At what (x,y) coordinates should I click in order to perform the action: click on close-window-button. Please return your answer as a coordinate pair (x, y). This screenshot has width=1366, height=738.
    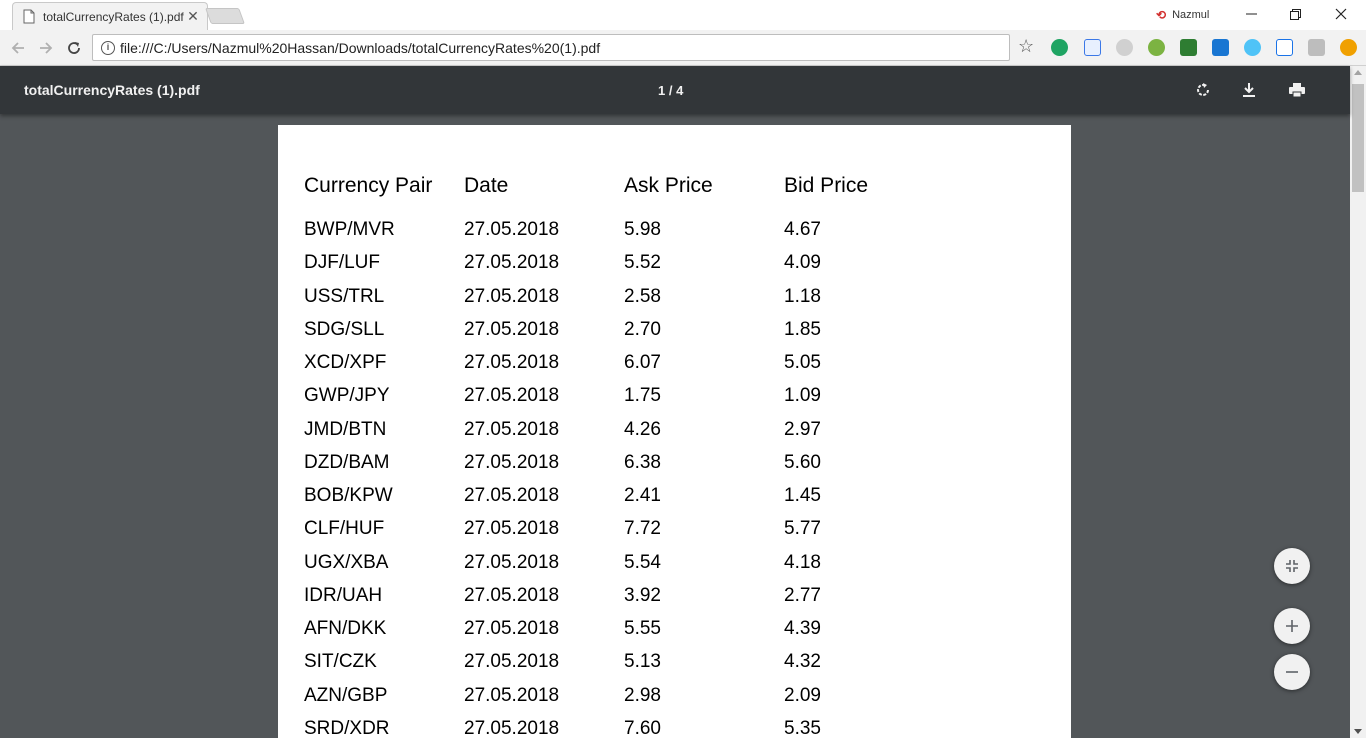
    Looking at the image, I should click on (1341, 14).